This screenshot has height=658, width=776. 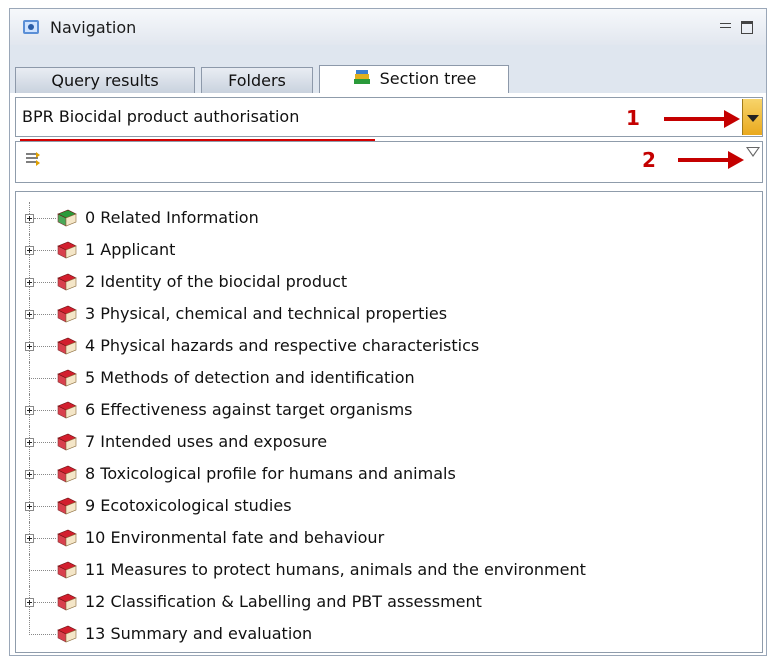 I want to click on tree-row: 0 Related Information, so click(x=386, y=218).